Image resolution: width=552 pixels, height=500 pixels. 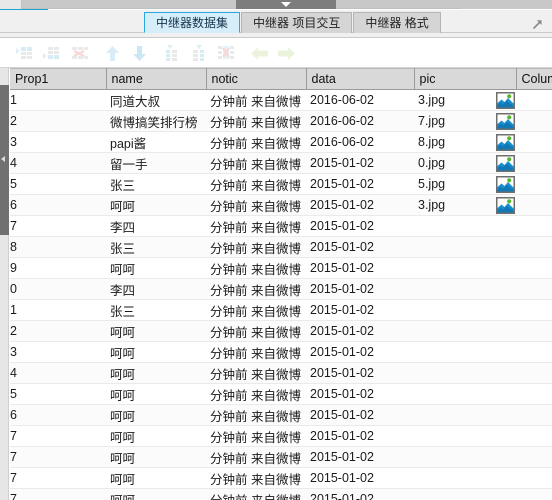 I want to click on tab-repeater-interactions: 中继器 项目交互, so click(x=297, y=22).